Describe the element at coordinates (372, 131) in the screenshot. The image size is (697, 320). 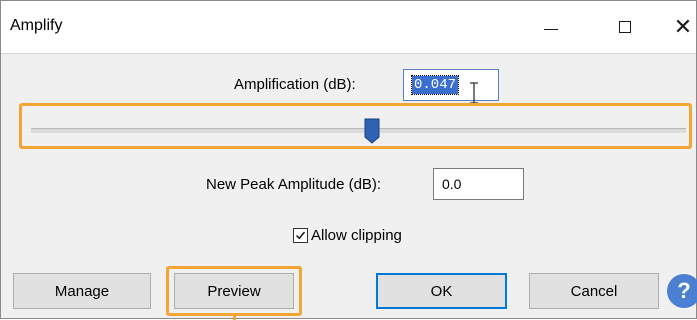
I see `amplification-slider-thumb` at that location.